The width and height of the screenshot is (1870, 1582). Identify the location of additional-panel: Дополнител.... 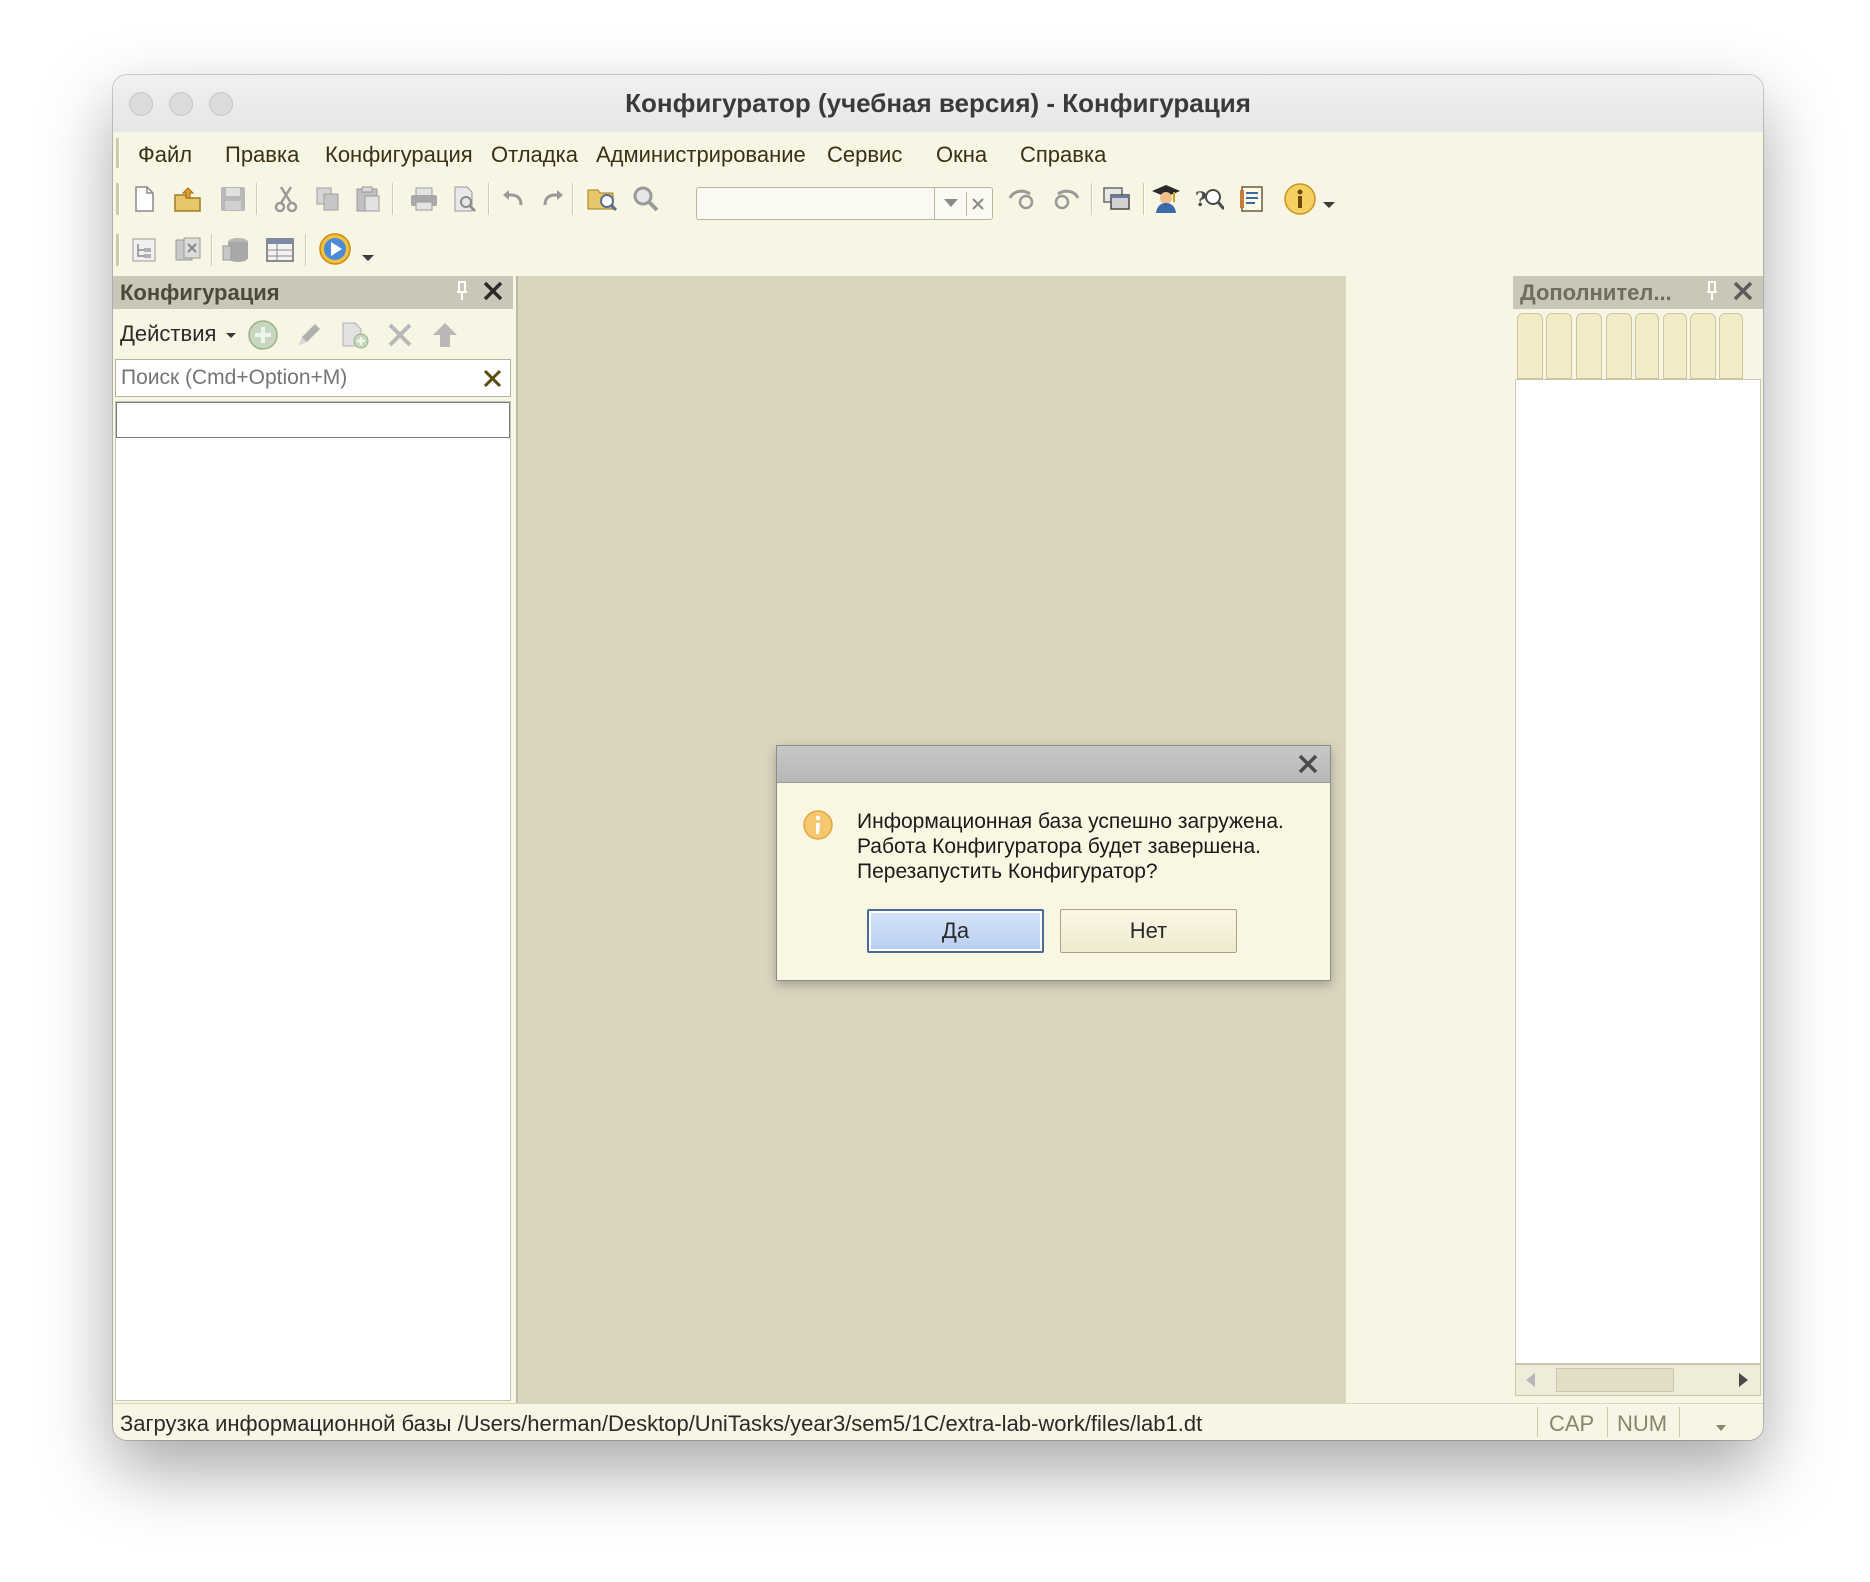
(1638, 839).